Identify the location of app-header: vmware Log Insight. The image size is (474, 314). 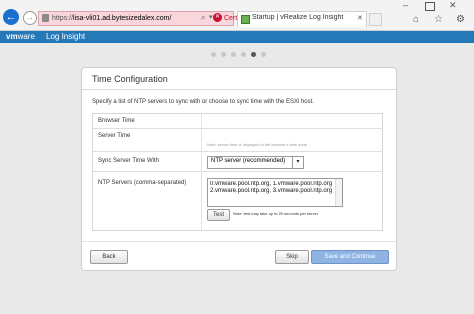
(237, 37).